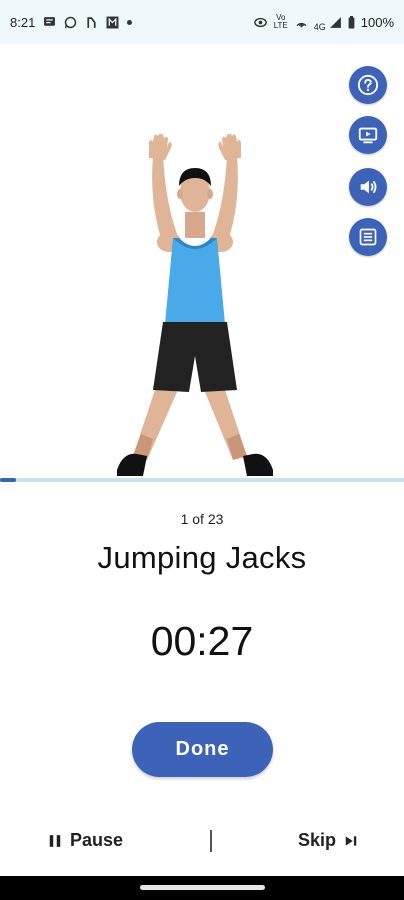  I want to click on help-icon, so click(368, 85).